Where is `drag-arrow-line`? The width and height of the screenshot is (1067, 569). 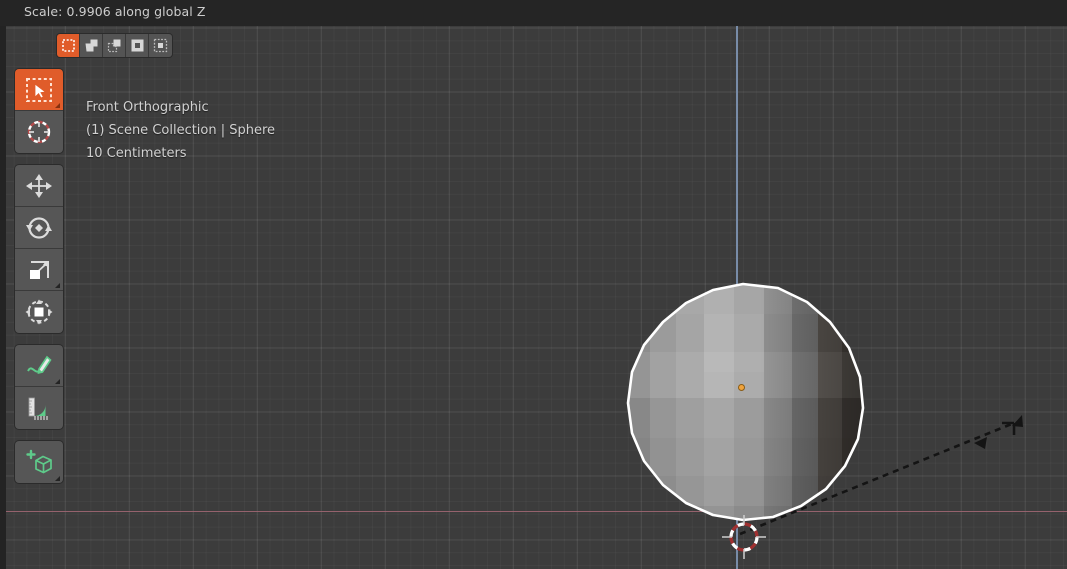 drag-arrow-line is located at coordinates (877, 478).